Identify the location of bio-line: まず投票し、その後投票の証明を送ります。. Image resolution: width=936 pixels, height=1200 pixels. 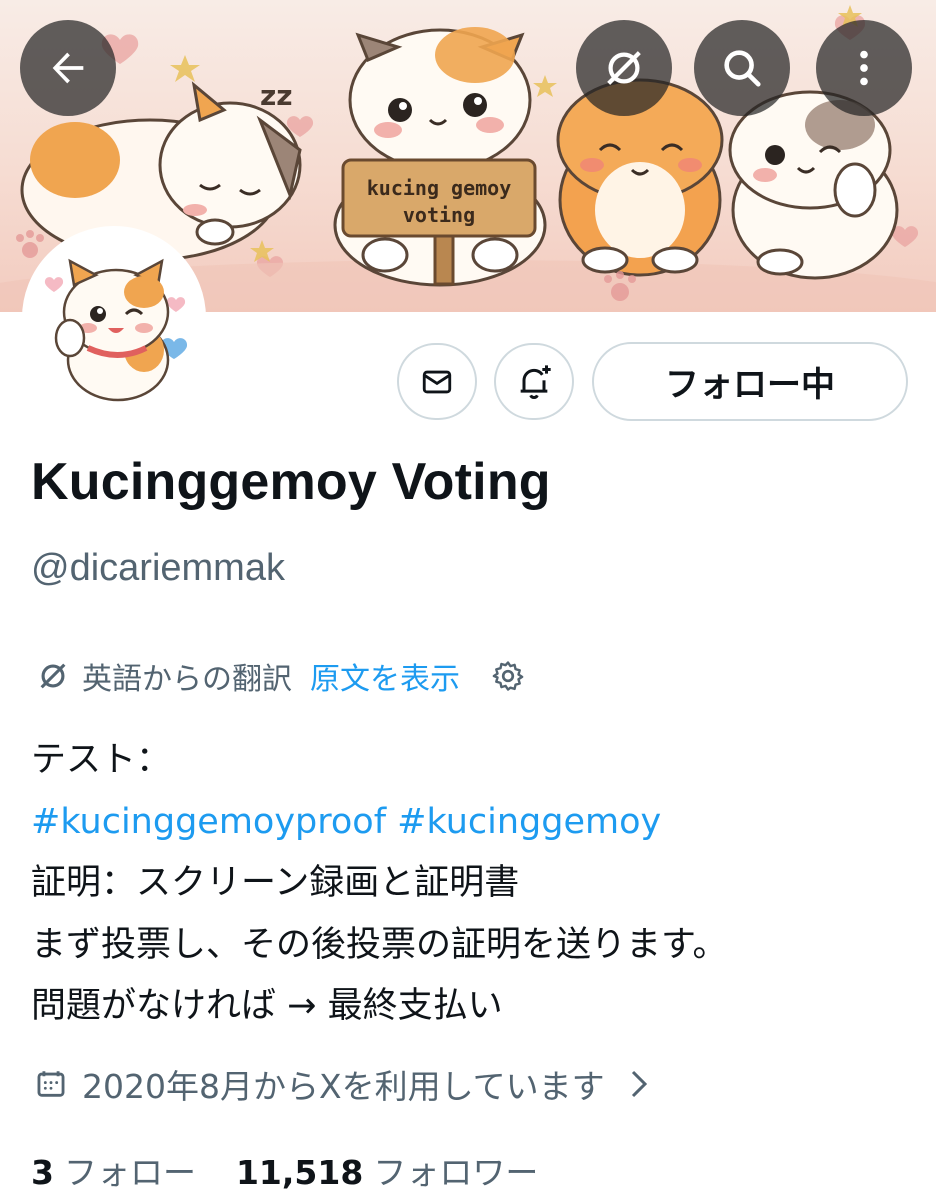
(379, 944).